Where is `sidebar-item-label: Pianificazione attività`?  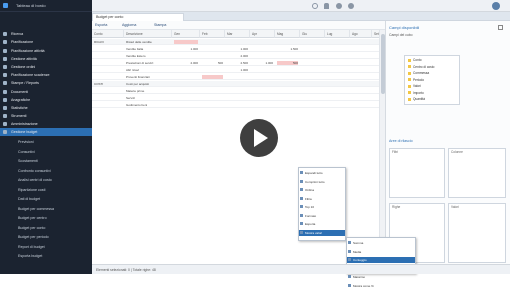
sidebar-item-label: Pianificazione attività is located at coordinates (28, 51).